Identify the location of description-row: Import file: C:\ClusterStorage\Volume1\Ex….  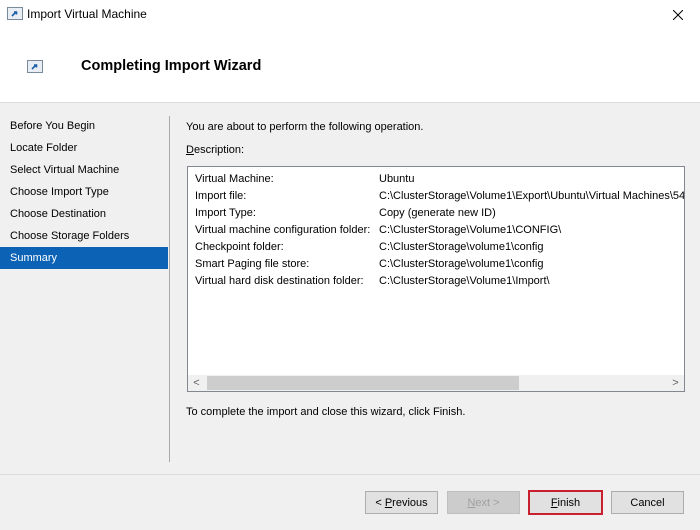
(440, 196).